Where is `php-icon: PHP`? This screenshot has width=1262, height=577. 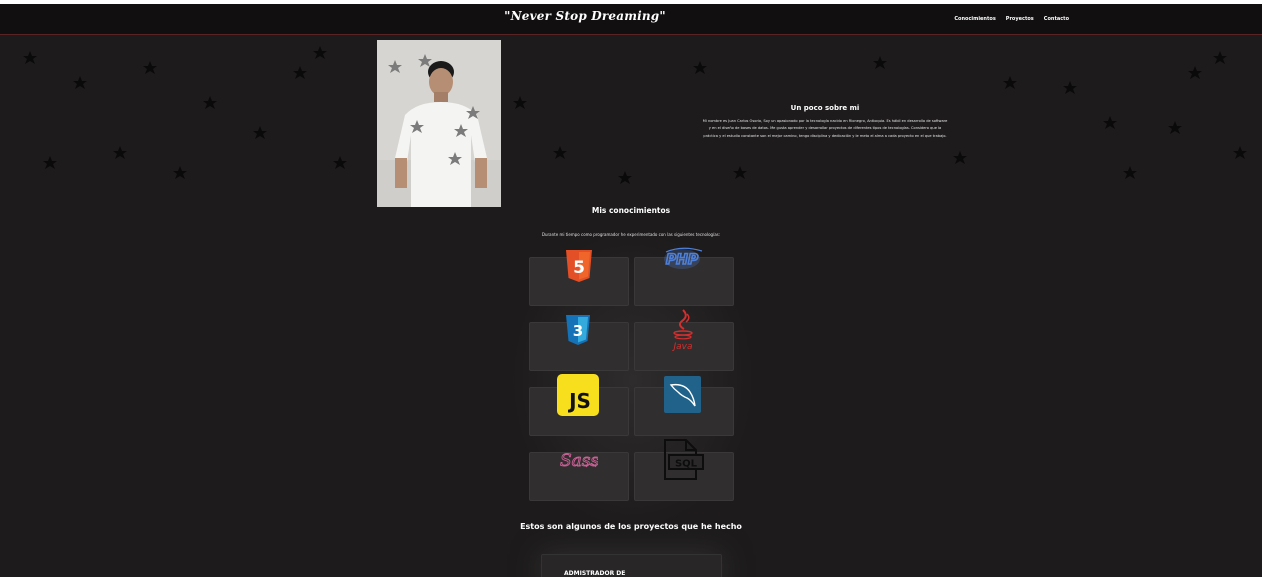 php-icon: PHP is located at coordinates (683, 258).